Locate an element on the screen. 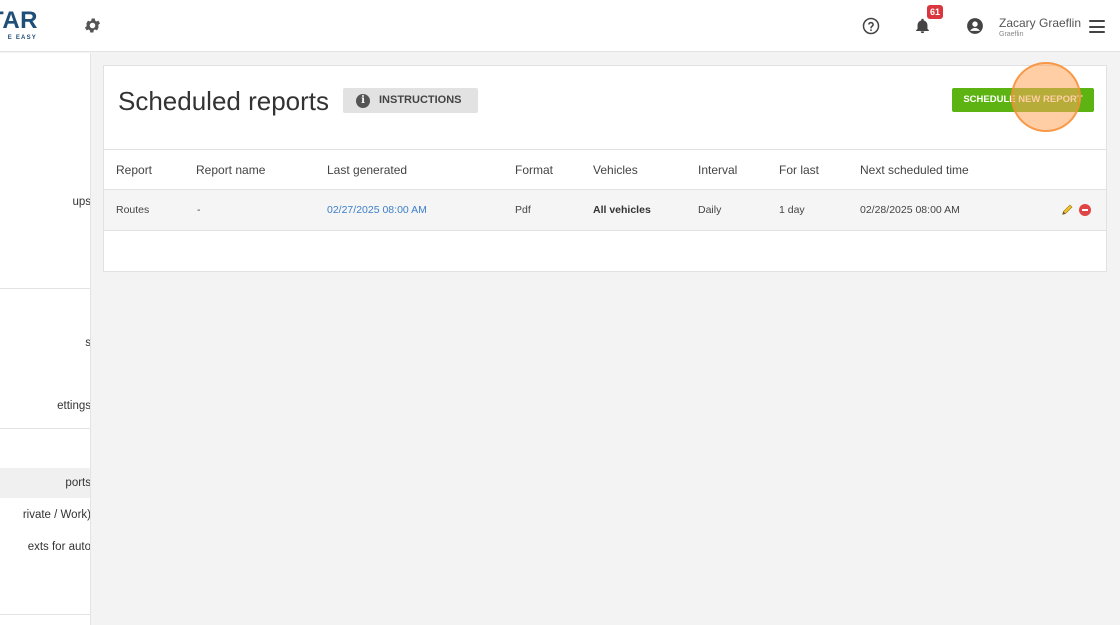 The width and height of the screenshot is (1120, 625). column-header-last-generated: Last generated is located at coordinates (367, 170).